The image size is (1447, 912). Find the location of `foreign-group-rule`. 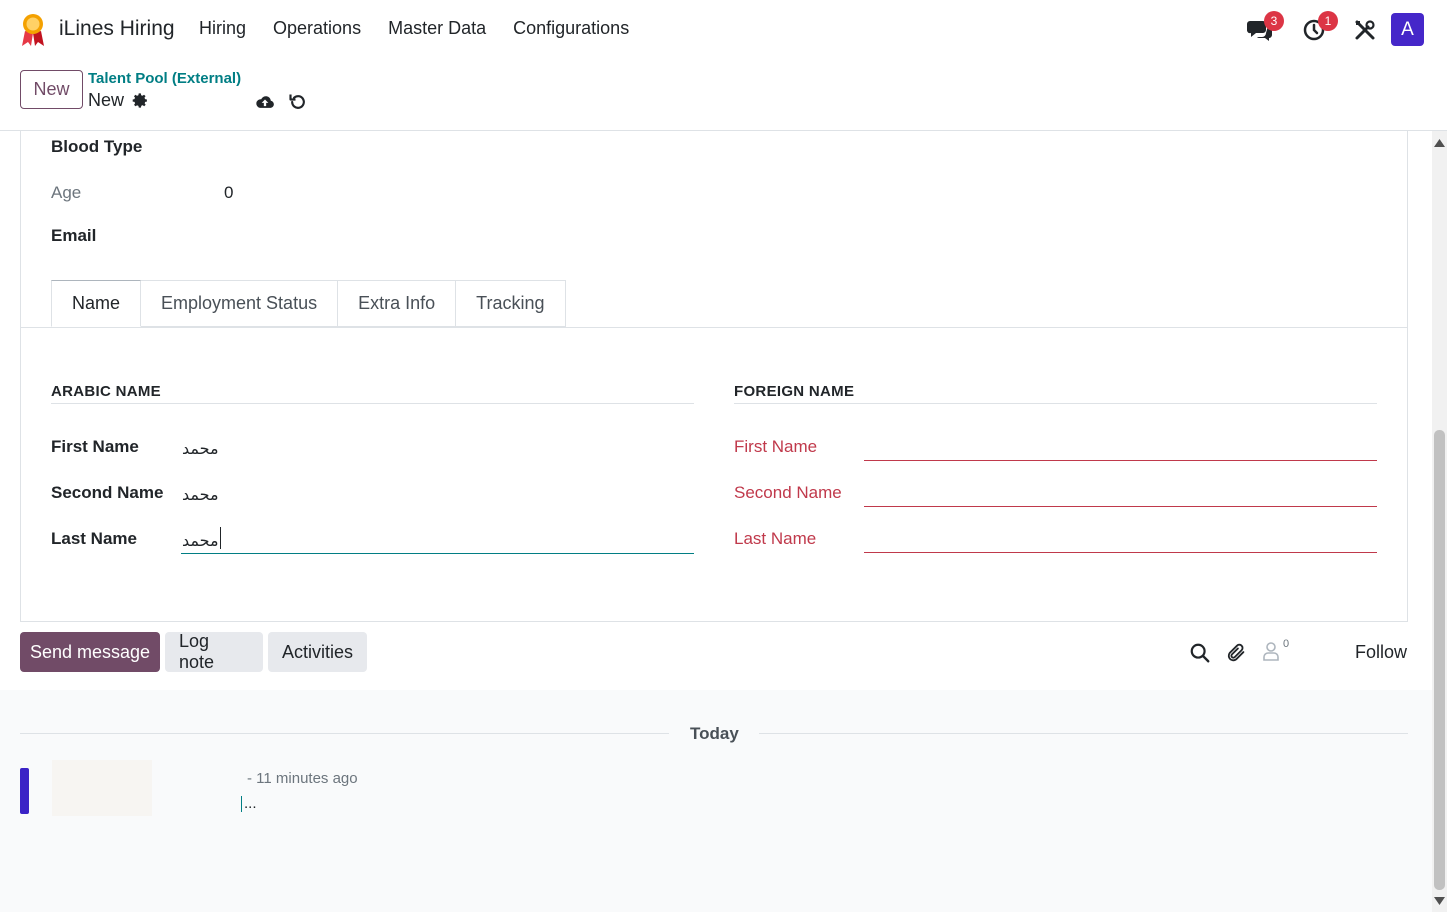

foreign-group-rule is located at coordinates (1055, 403).